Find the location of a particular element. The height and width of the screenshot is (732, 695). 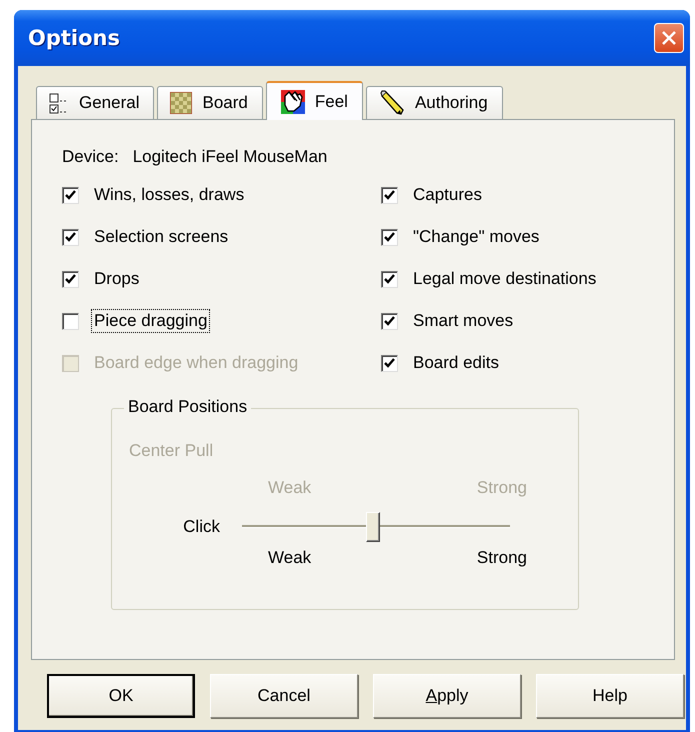

list-icon is located at coordinates (59, 103).